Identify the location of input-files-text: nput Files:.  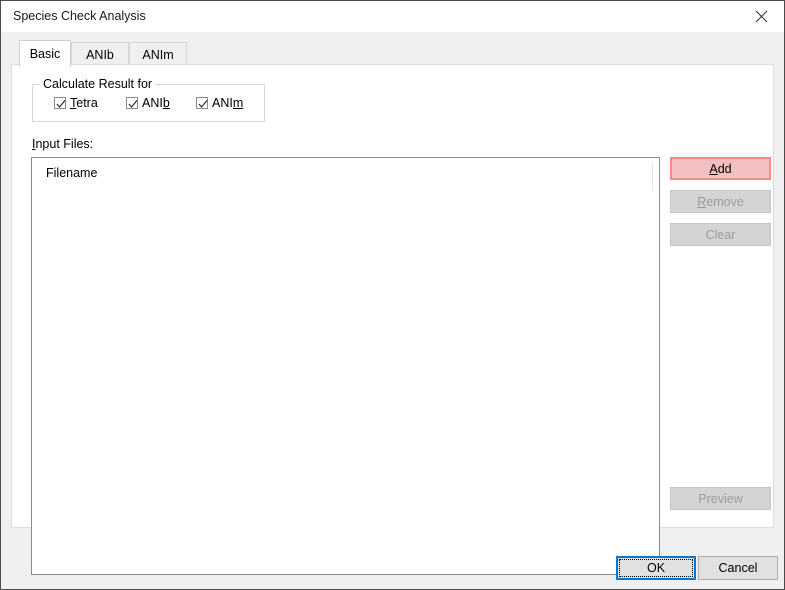
(64, 144).